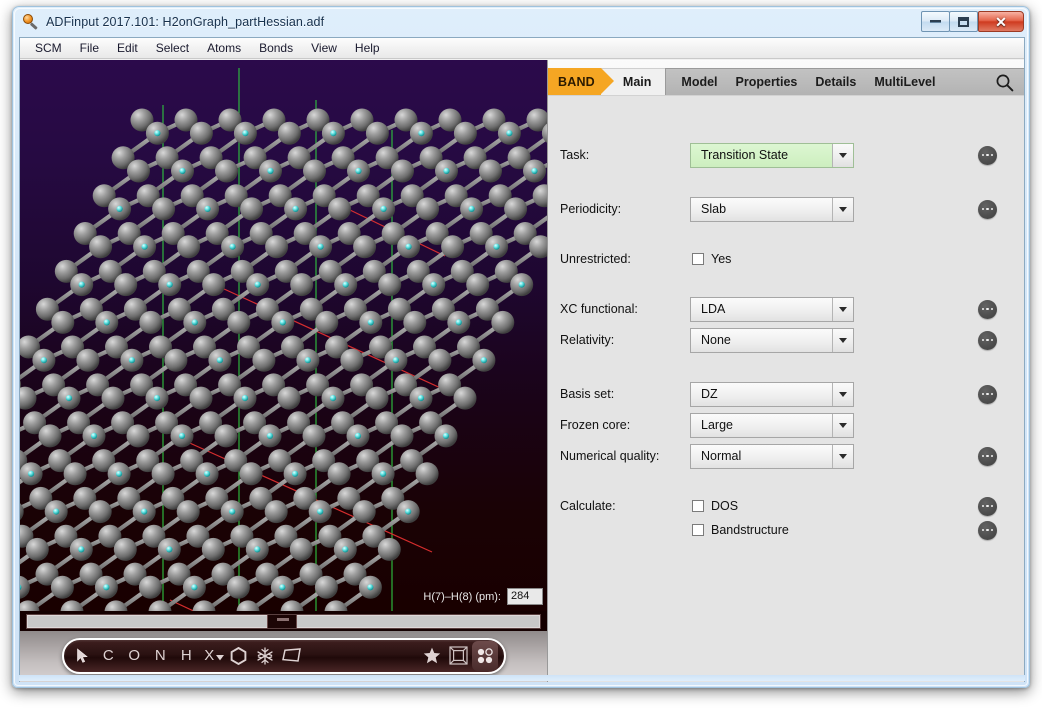  Describe the element at coordinates (835, 82) in the screenshot. I see `tab-details: Details` at that location.